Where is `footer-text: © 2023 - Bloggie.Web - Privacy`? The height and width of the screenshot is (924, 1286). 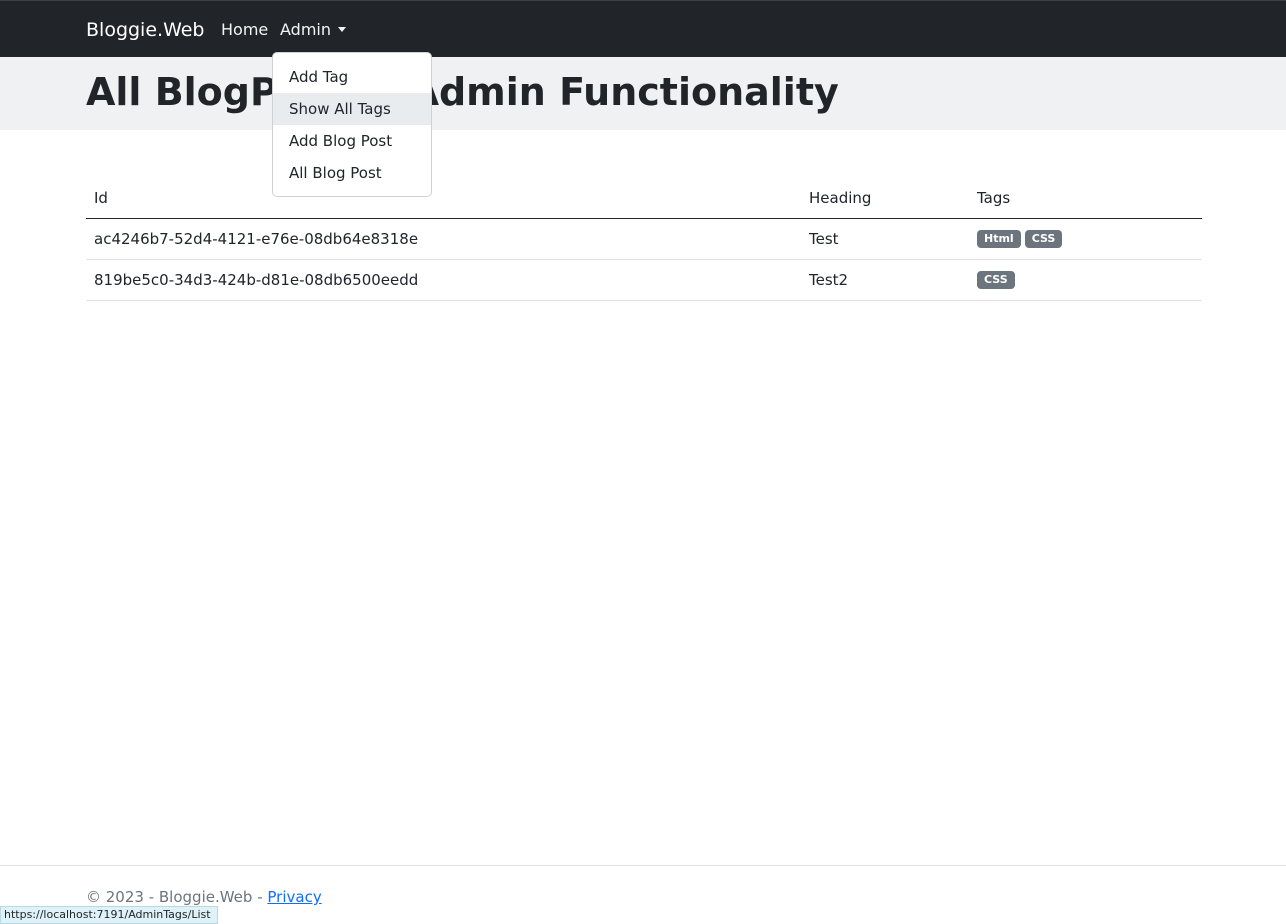 footer-text: © 2023 - Bloggie.Web - Privacy is located at coordinates (204, 897).